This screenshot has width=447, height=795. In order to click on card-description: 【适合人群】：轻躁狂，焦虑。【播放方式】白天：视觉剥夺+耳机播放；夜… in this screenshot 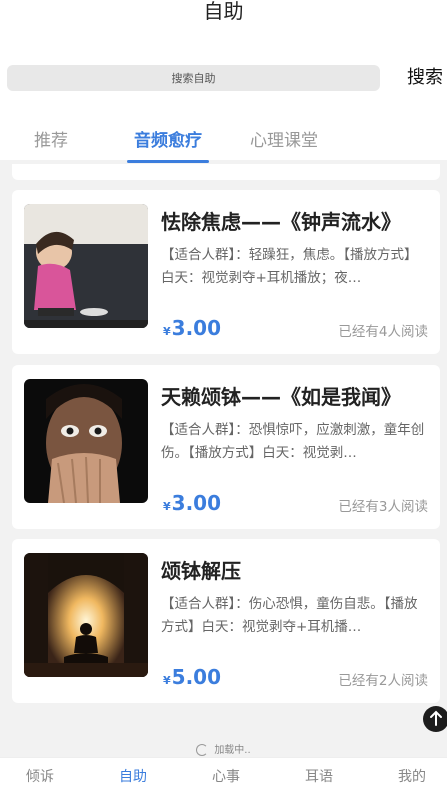, I will do `click(289, 266)`.